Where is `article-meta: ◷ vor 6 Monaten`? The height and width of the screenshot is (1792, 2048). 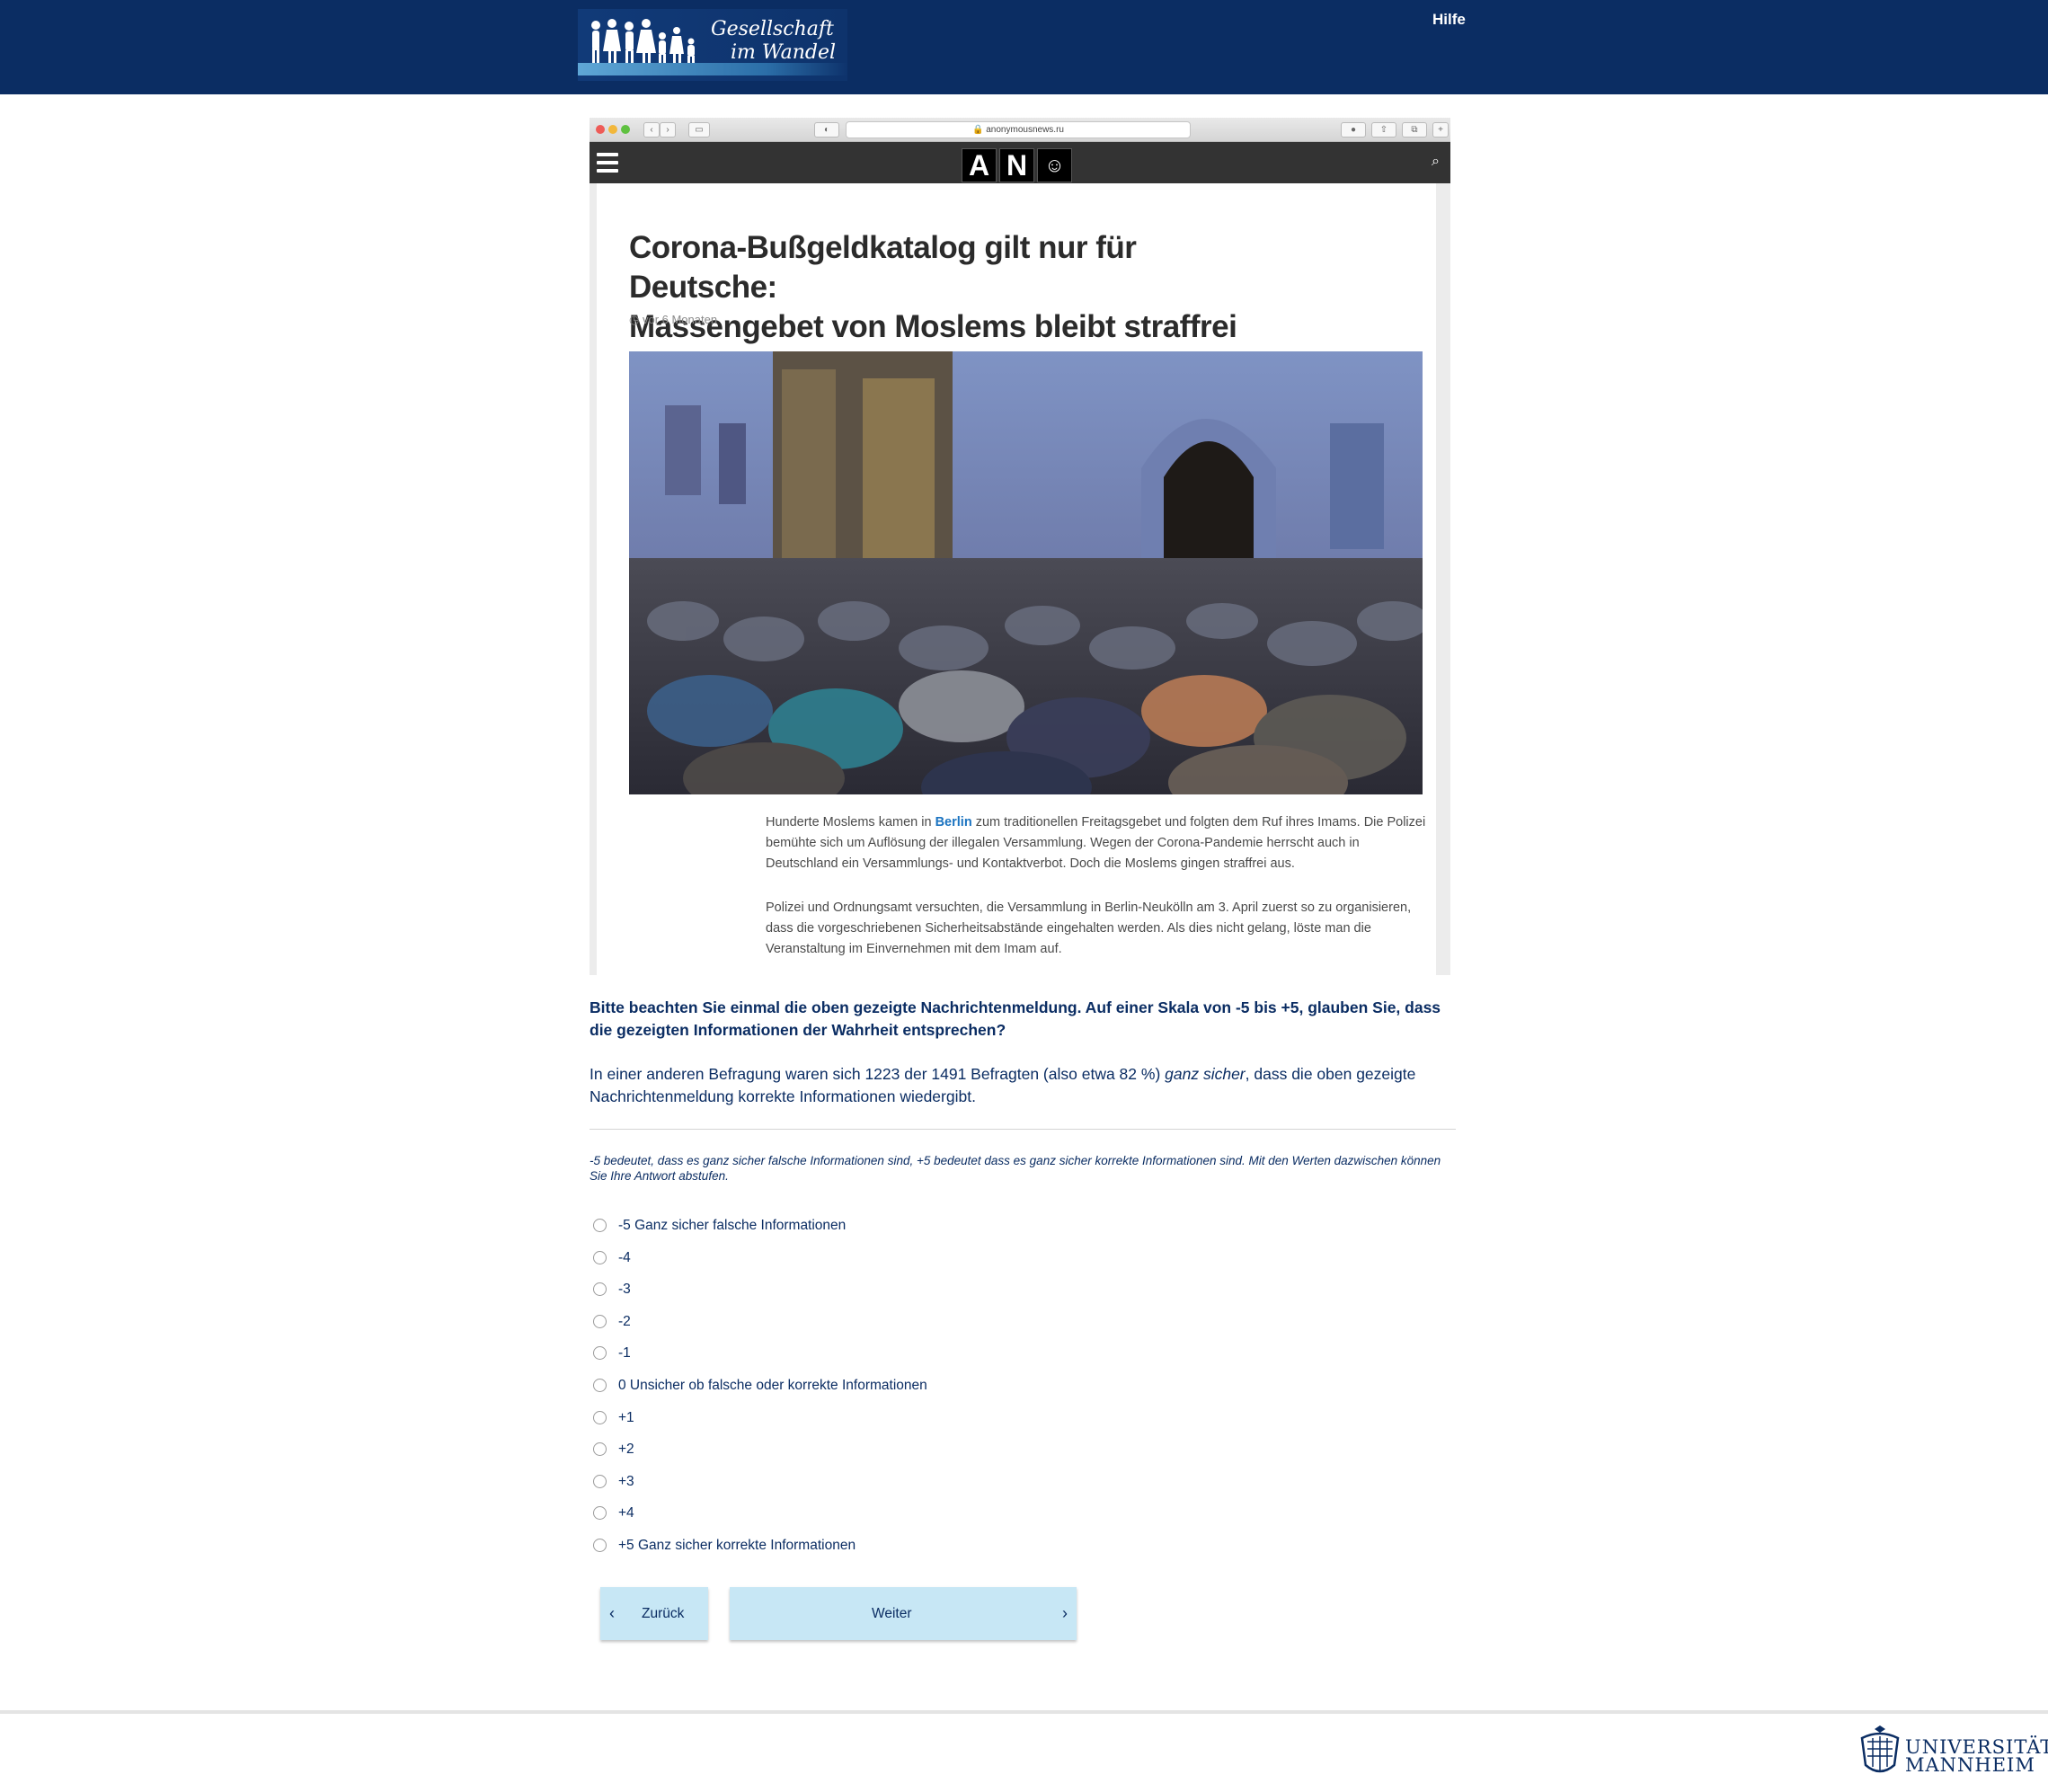
article-meta: ◷ vor 6 Monaten is located at coordinates (673, 320).